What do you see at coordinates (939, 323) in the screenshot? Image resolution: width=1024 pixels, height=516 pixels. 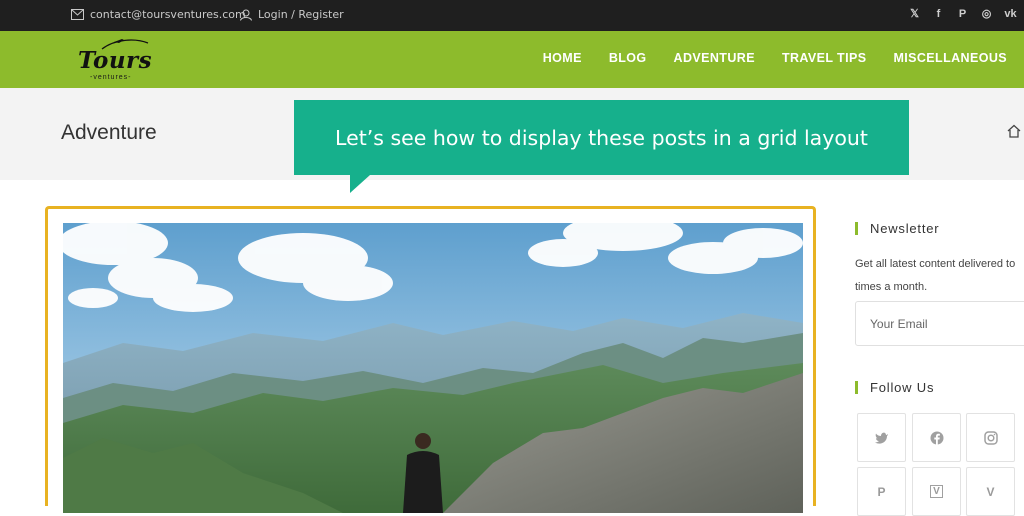 I see `newsletter-email-input` at bounding box center [939, 323].